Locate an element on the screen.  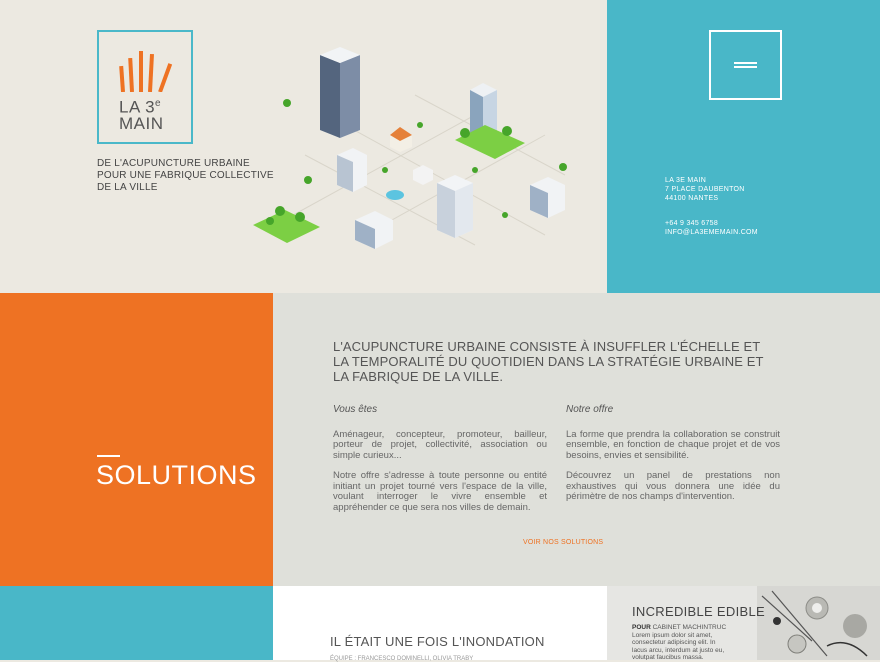
block-left is located at coordinates (352, 170).